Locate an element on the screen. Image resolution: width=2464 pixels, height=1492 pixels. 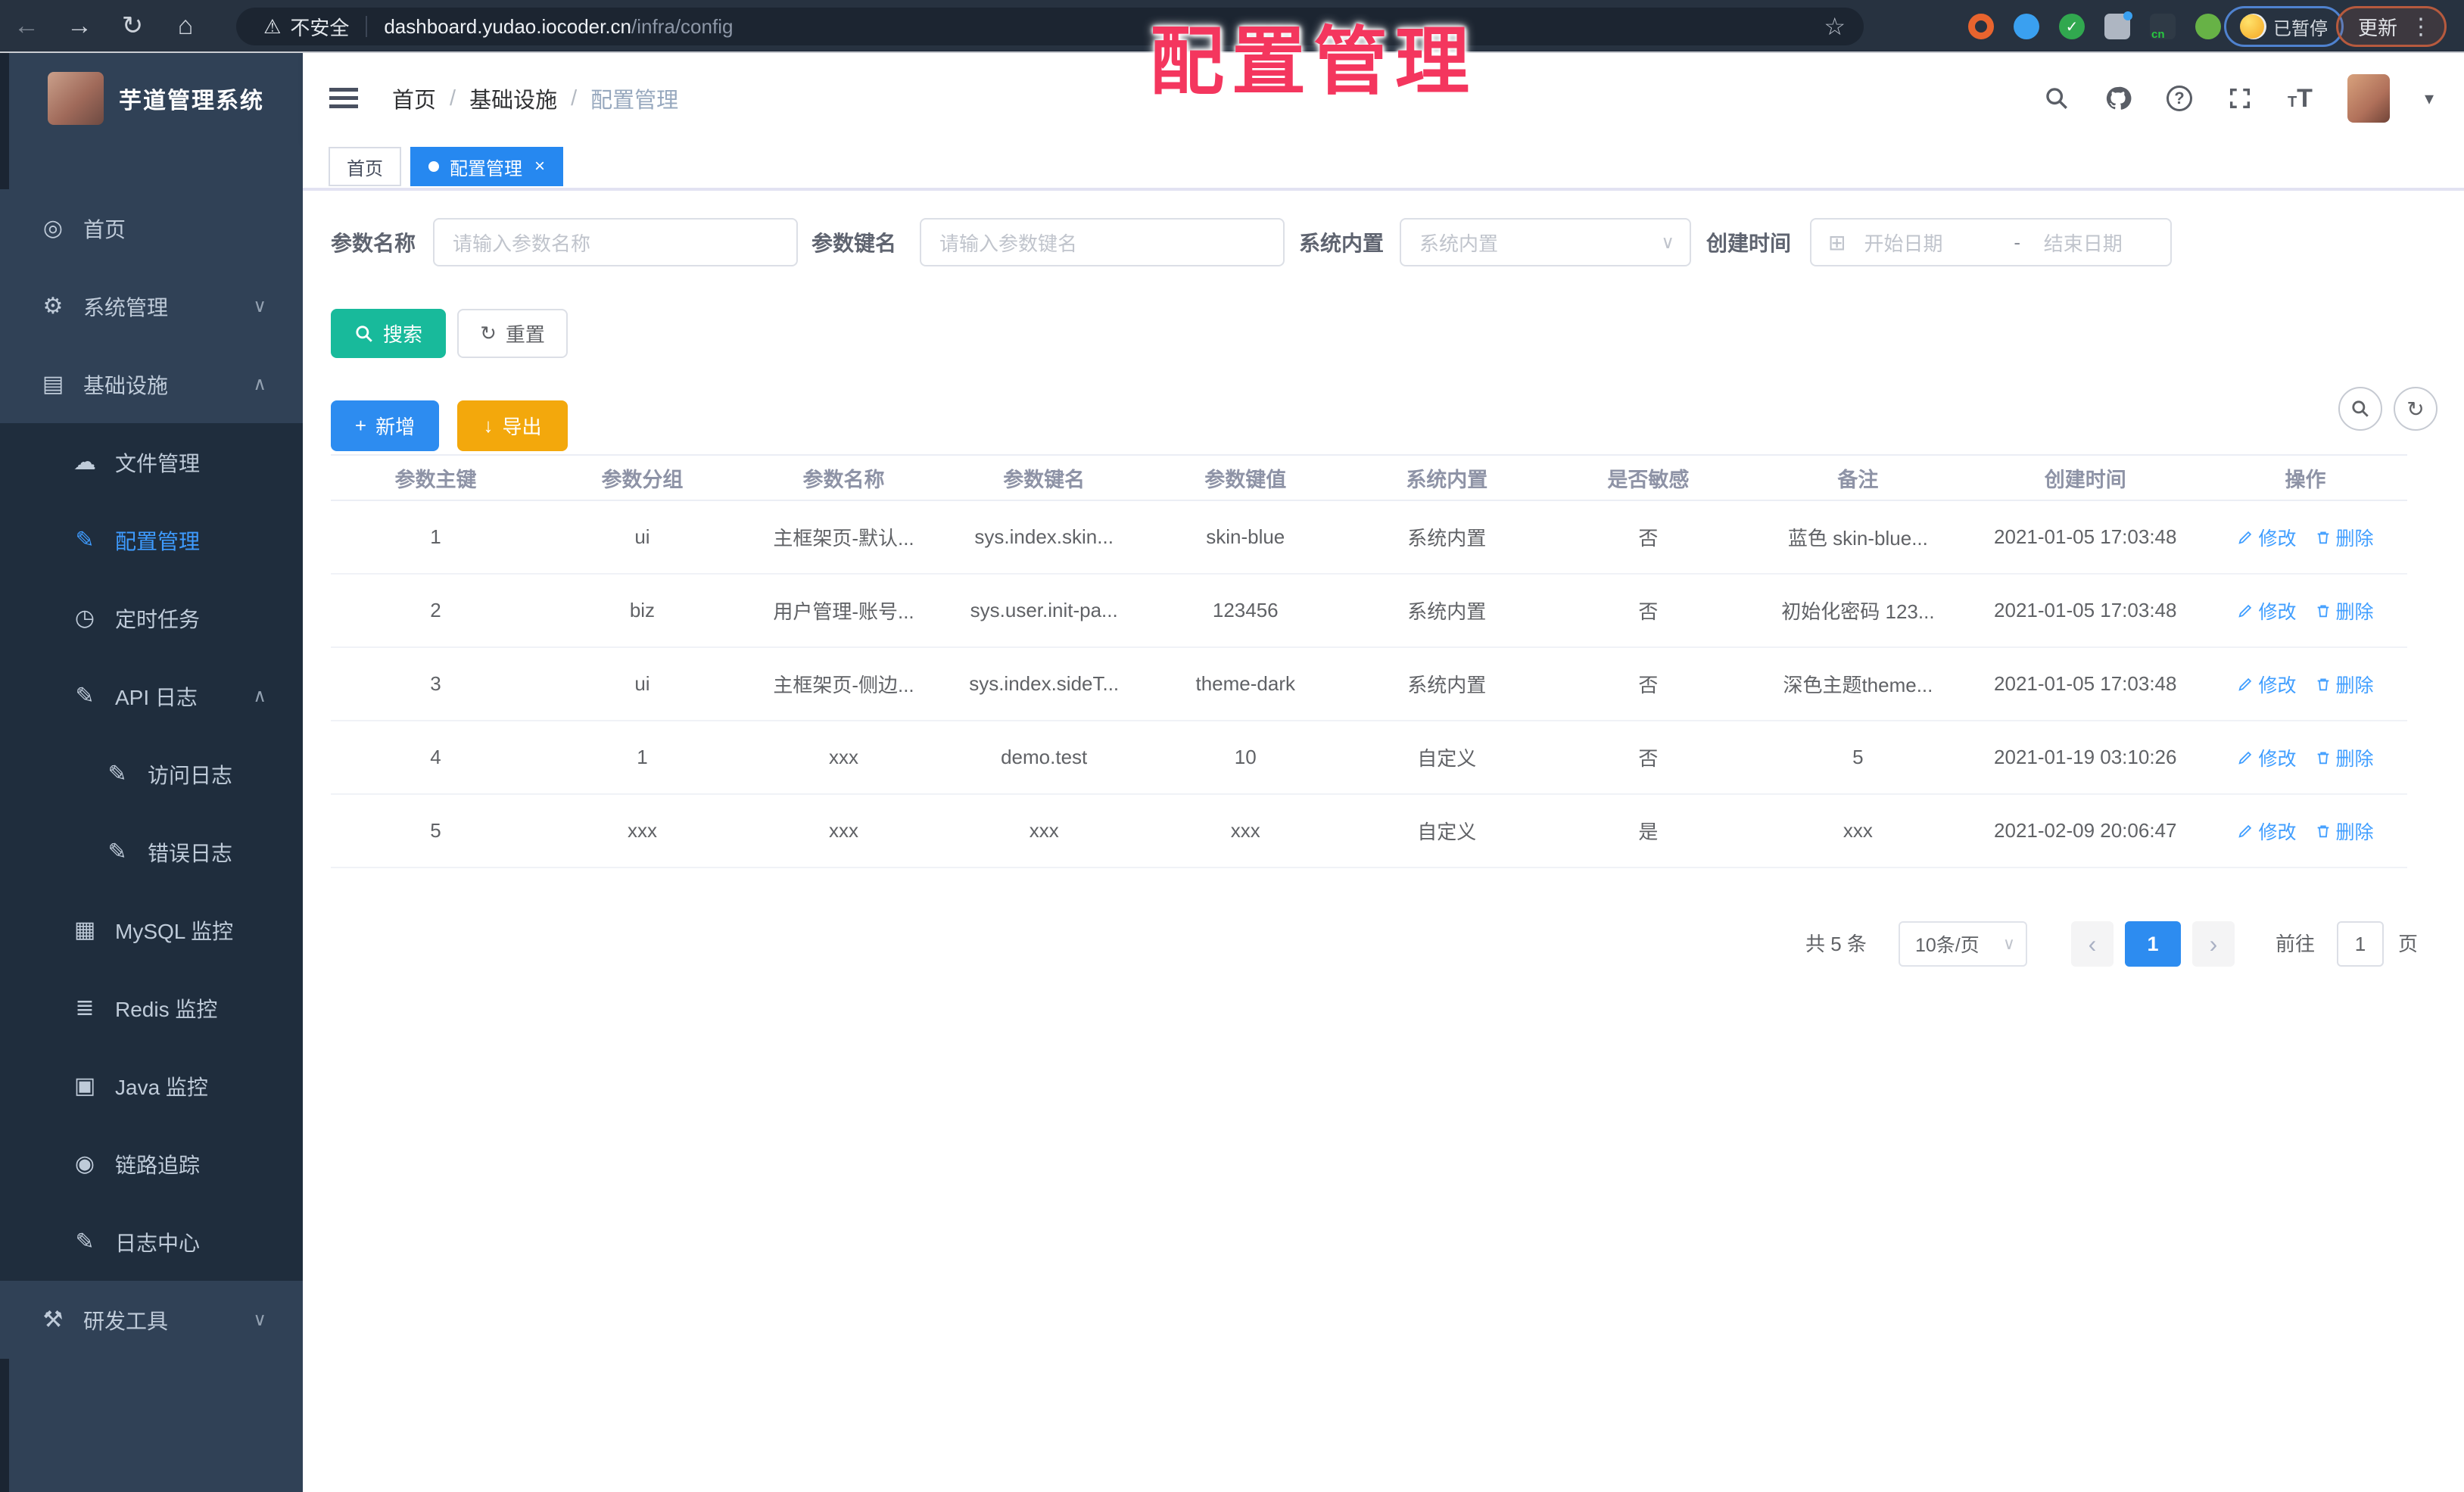
pagination-total: 共 5 条 is located at coordinates (1836, 944).